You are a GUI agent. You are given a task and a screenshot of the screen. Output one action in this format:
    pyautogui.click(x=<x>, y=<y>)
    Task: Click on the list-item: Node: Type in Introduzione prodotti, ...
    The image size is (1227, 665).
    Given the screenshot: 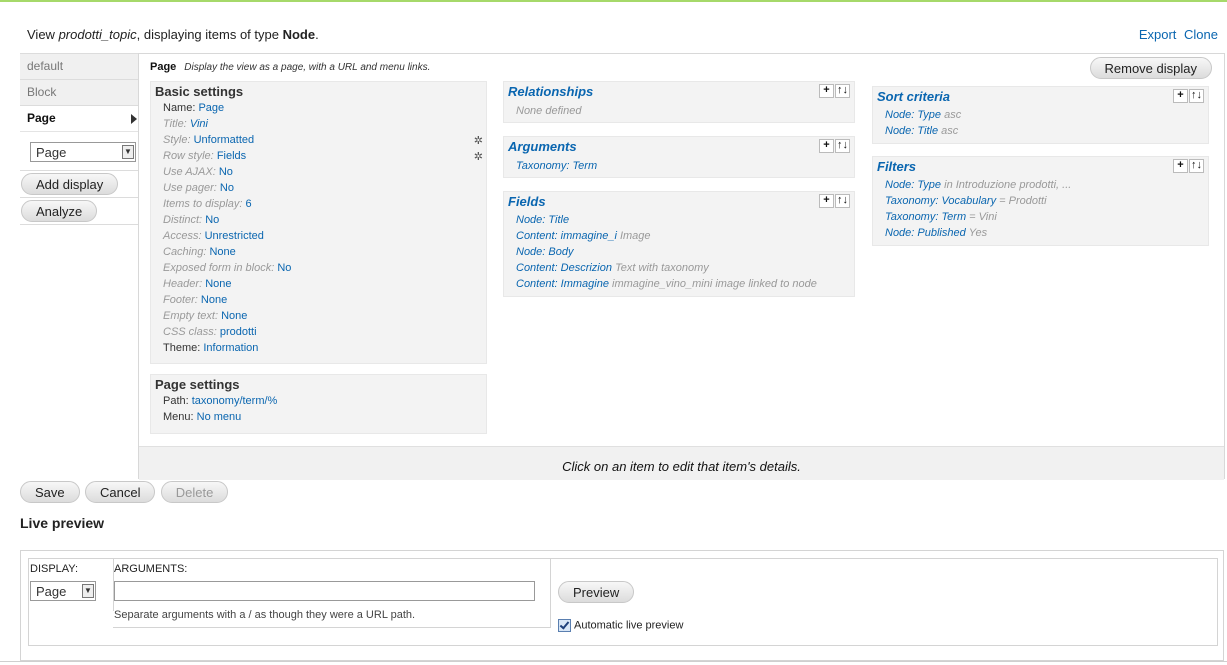 What is the action you would take?
    pyautogui.click(x=1040, y=185)
    